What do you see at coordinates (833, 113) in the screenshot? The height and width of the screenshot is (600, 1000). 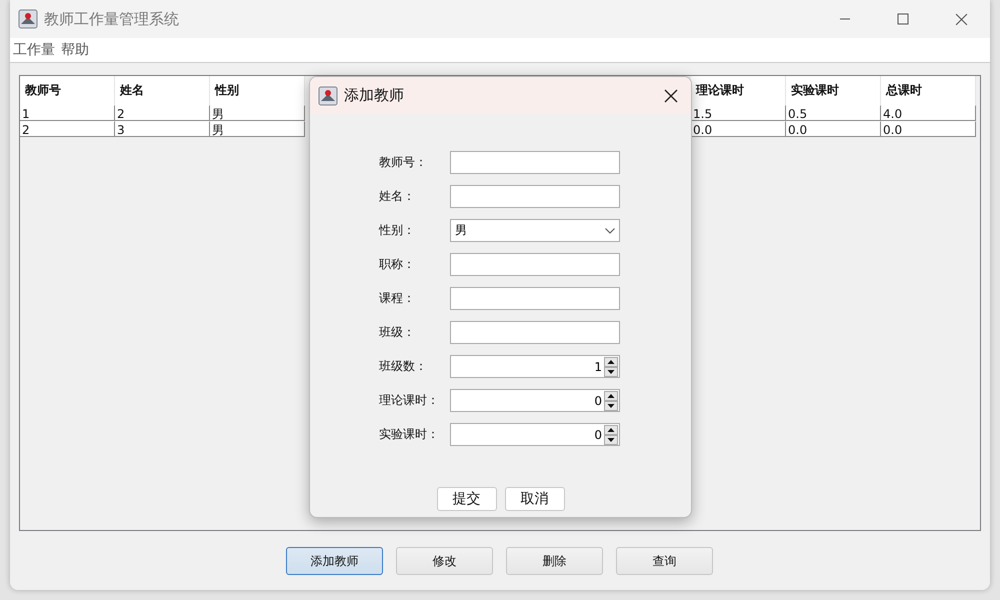 I see `table-cell: 0.5` at bounding box center [833, 113].